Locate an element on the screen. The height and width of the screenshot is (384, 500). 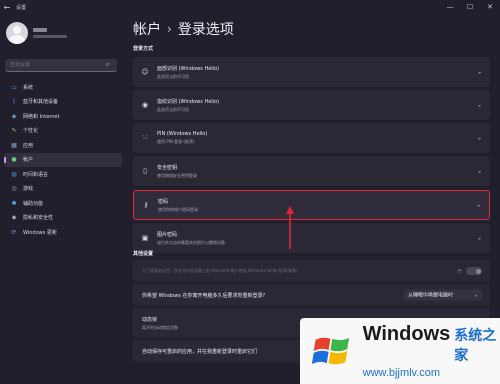
gamepad-icon: ◎ is located at coordinates (14, 189).